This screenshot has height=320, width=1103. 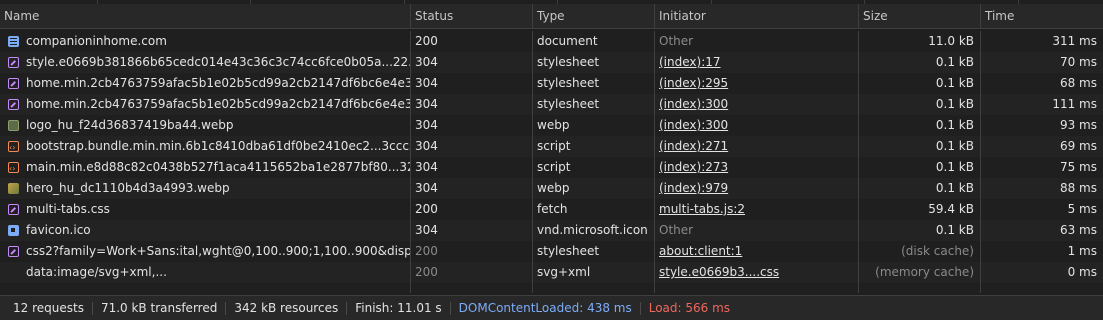 I want to click on script-icon, so click(x=13, y=168).